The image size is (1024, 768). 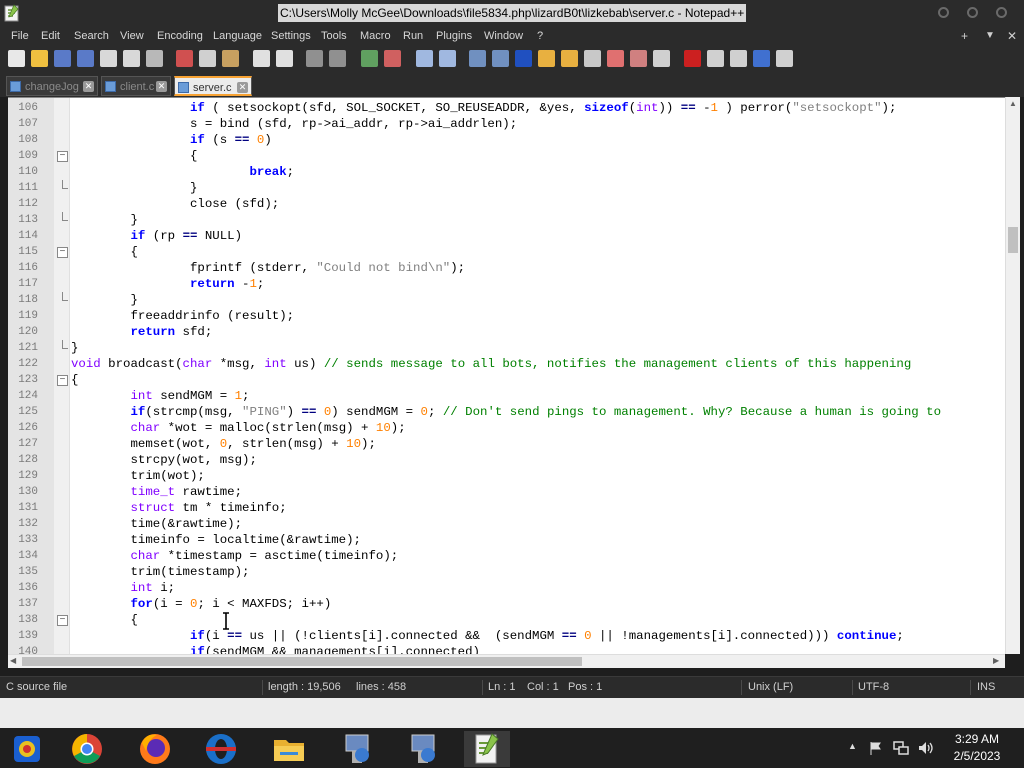 What do you see at coordinates (508, 524) in the screenshot?
I see `code-line: 132 time(&rawtime);` at bounding box center [508, 524].